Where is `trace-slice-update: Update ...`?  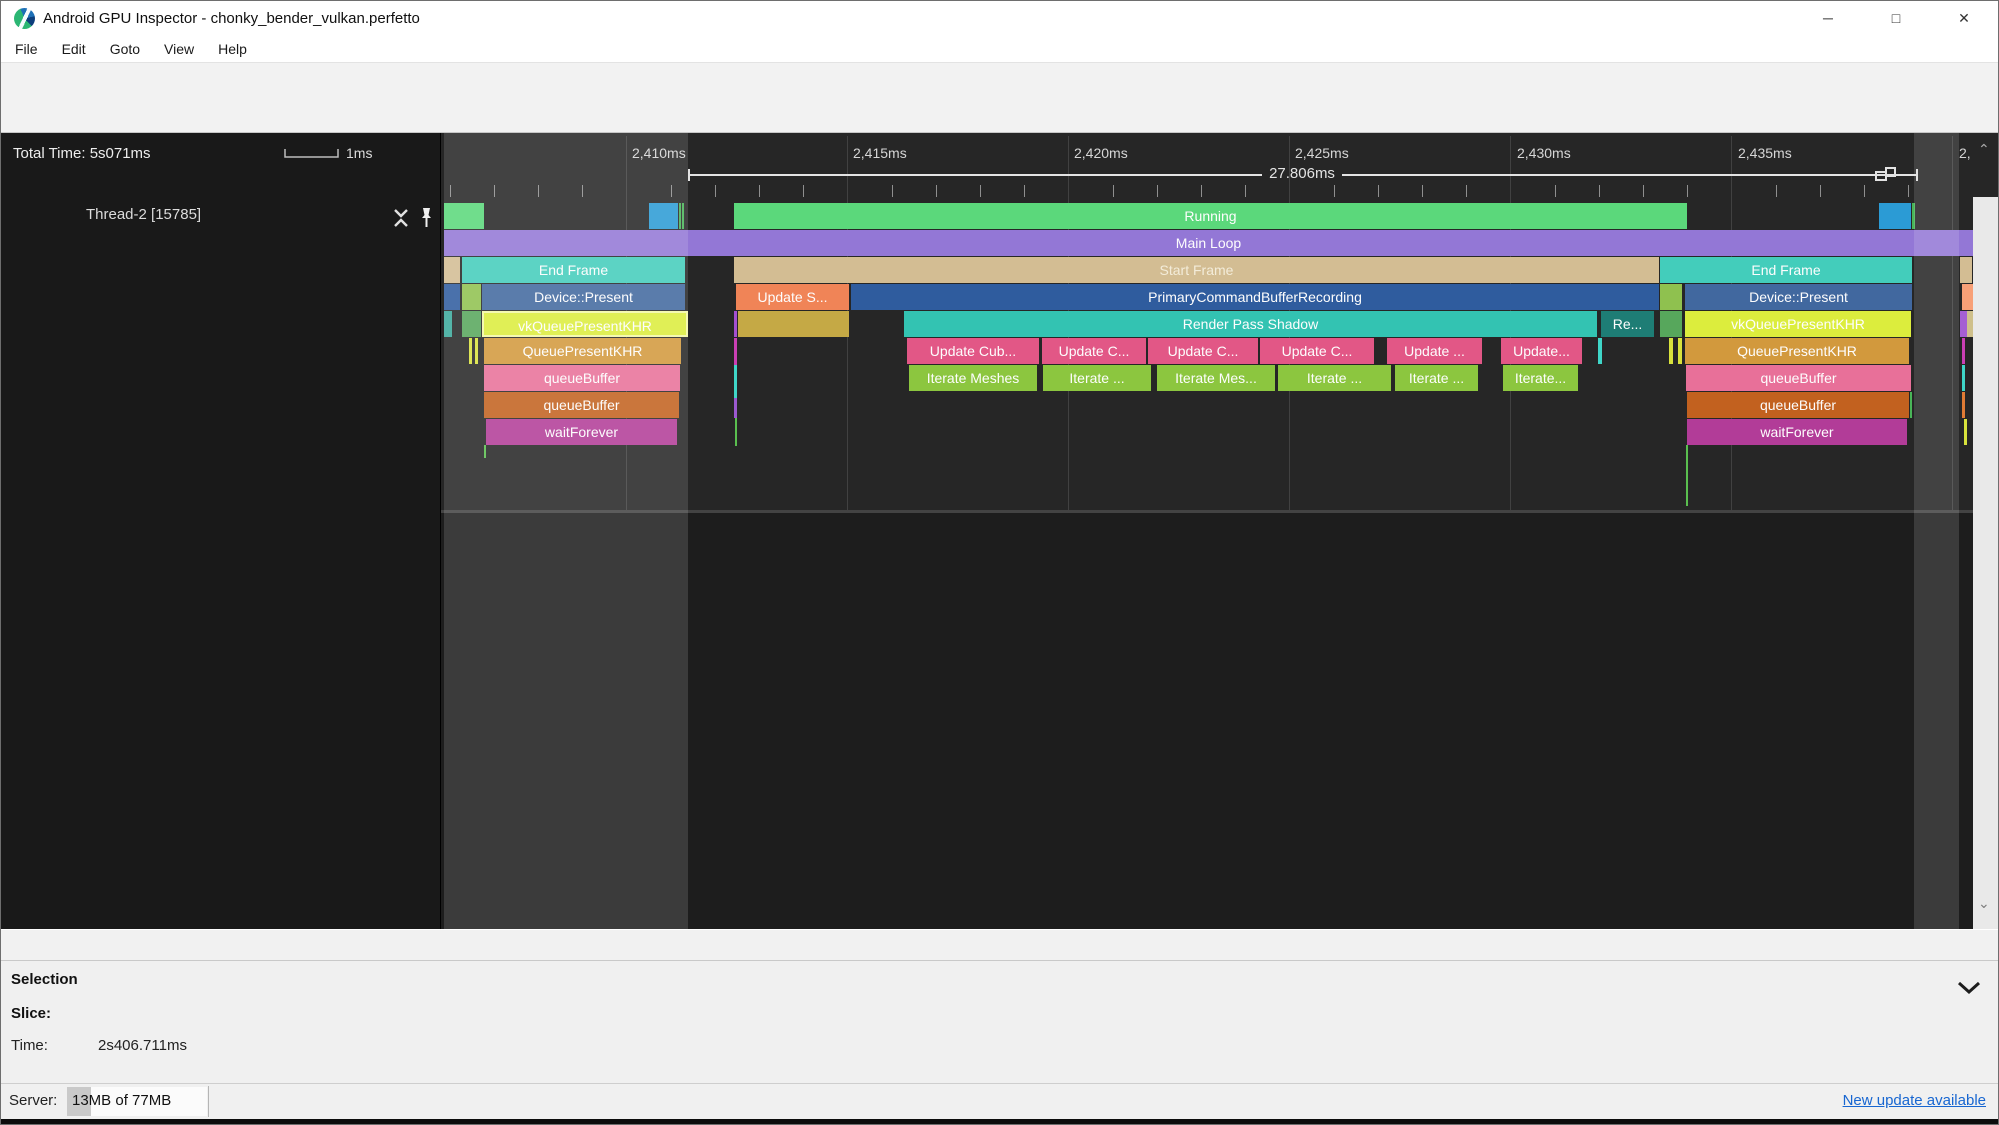
trace-slice-update: Update ... is located at coordinates (1434, 351).